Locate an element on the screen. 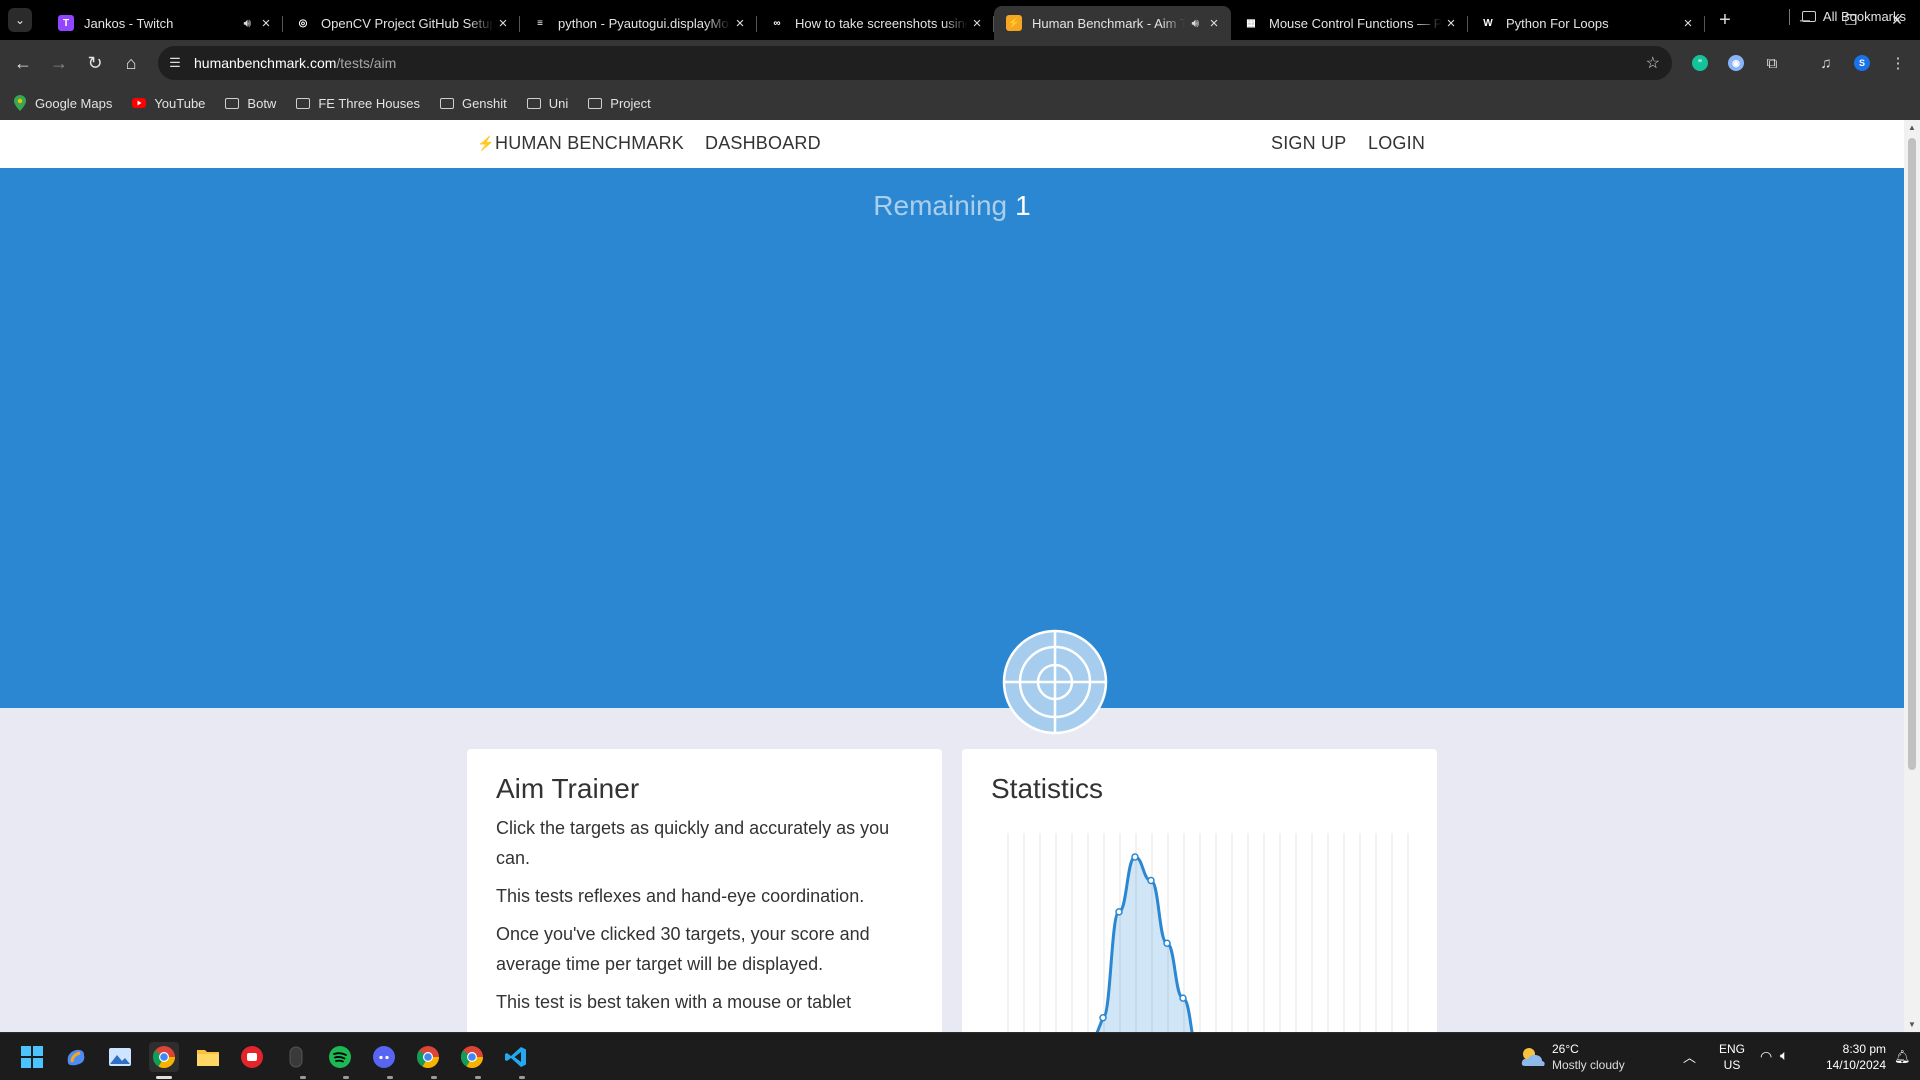  url-text: humanbenchmark.com/tests/aim is located at coordinates (295, 63).